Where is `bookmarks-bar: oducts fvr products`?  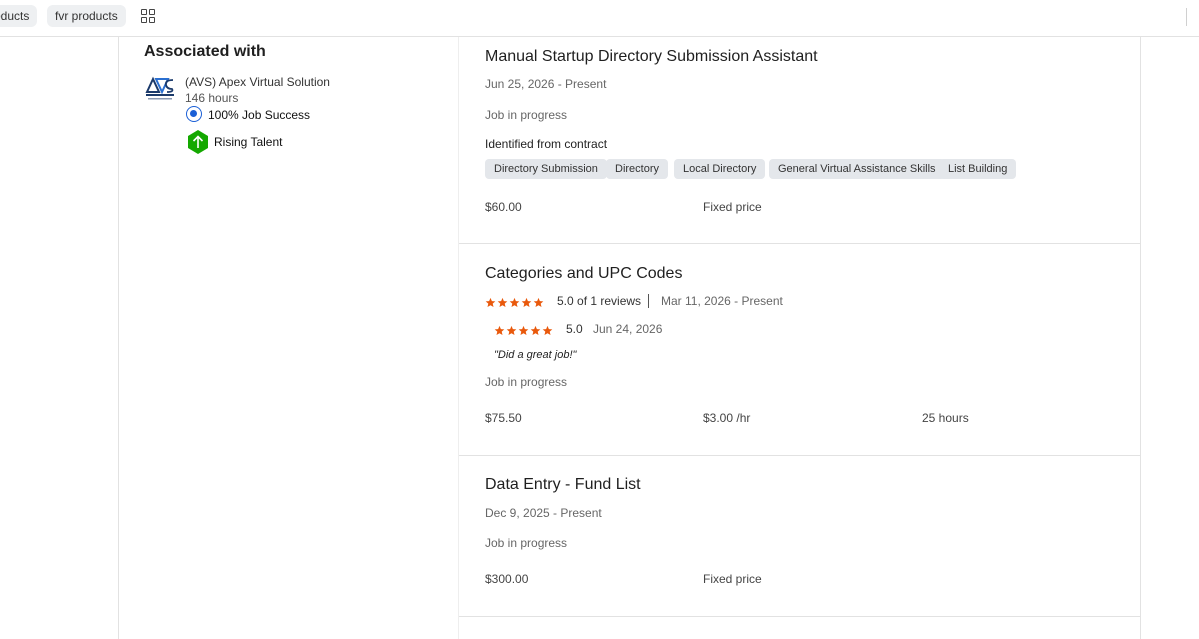 bookmarks-bar: oducts fvr products is located at coordinates (599, 18).